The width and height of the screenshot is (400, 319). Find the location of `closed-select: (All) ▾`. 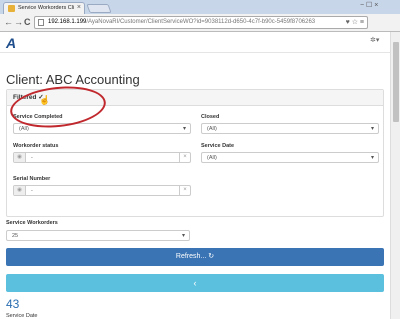

closed-select: (All) ▾ is located at coordinates (290, 128).